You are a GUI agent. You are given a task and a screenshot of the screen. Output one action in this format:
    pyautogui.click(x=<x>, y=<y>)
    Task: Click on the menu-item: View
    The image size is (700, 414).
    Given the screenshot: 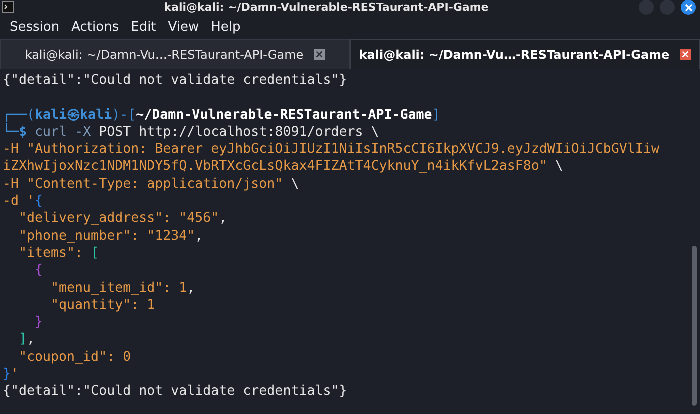 What is the action you would take?
    pyautogui.click(x=184, y=27)
    